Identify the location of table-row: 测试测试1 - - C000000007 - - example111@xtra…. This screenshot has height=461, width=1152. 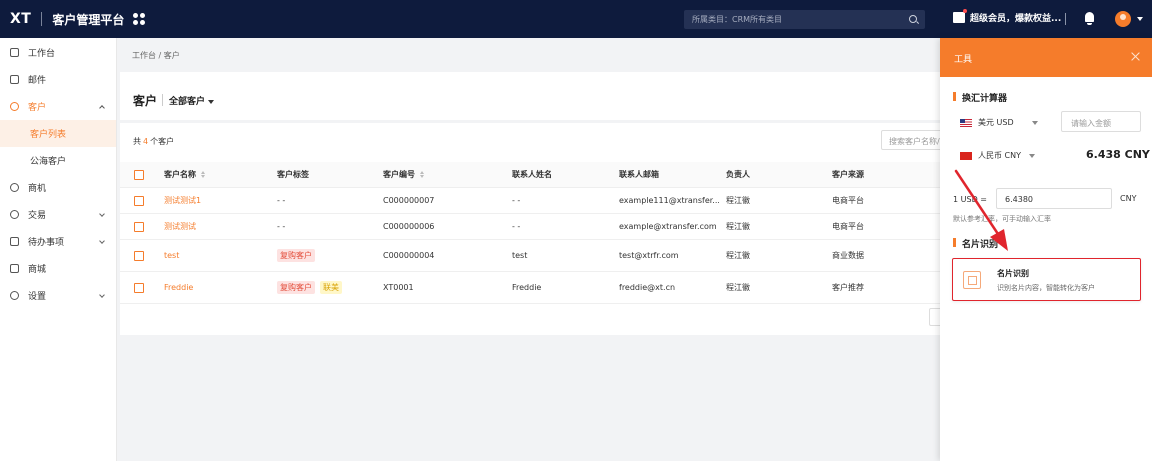
(531, 201).